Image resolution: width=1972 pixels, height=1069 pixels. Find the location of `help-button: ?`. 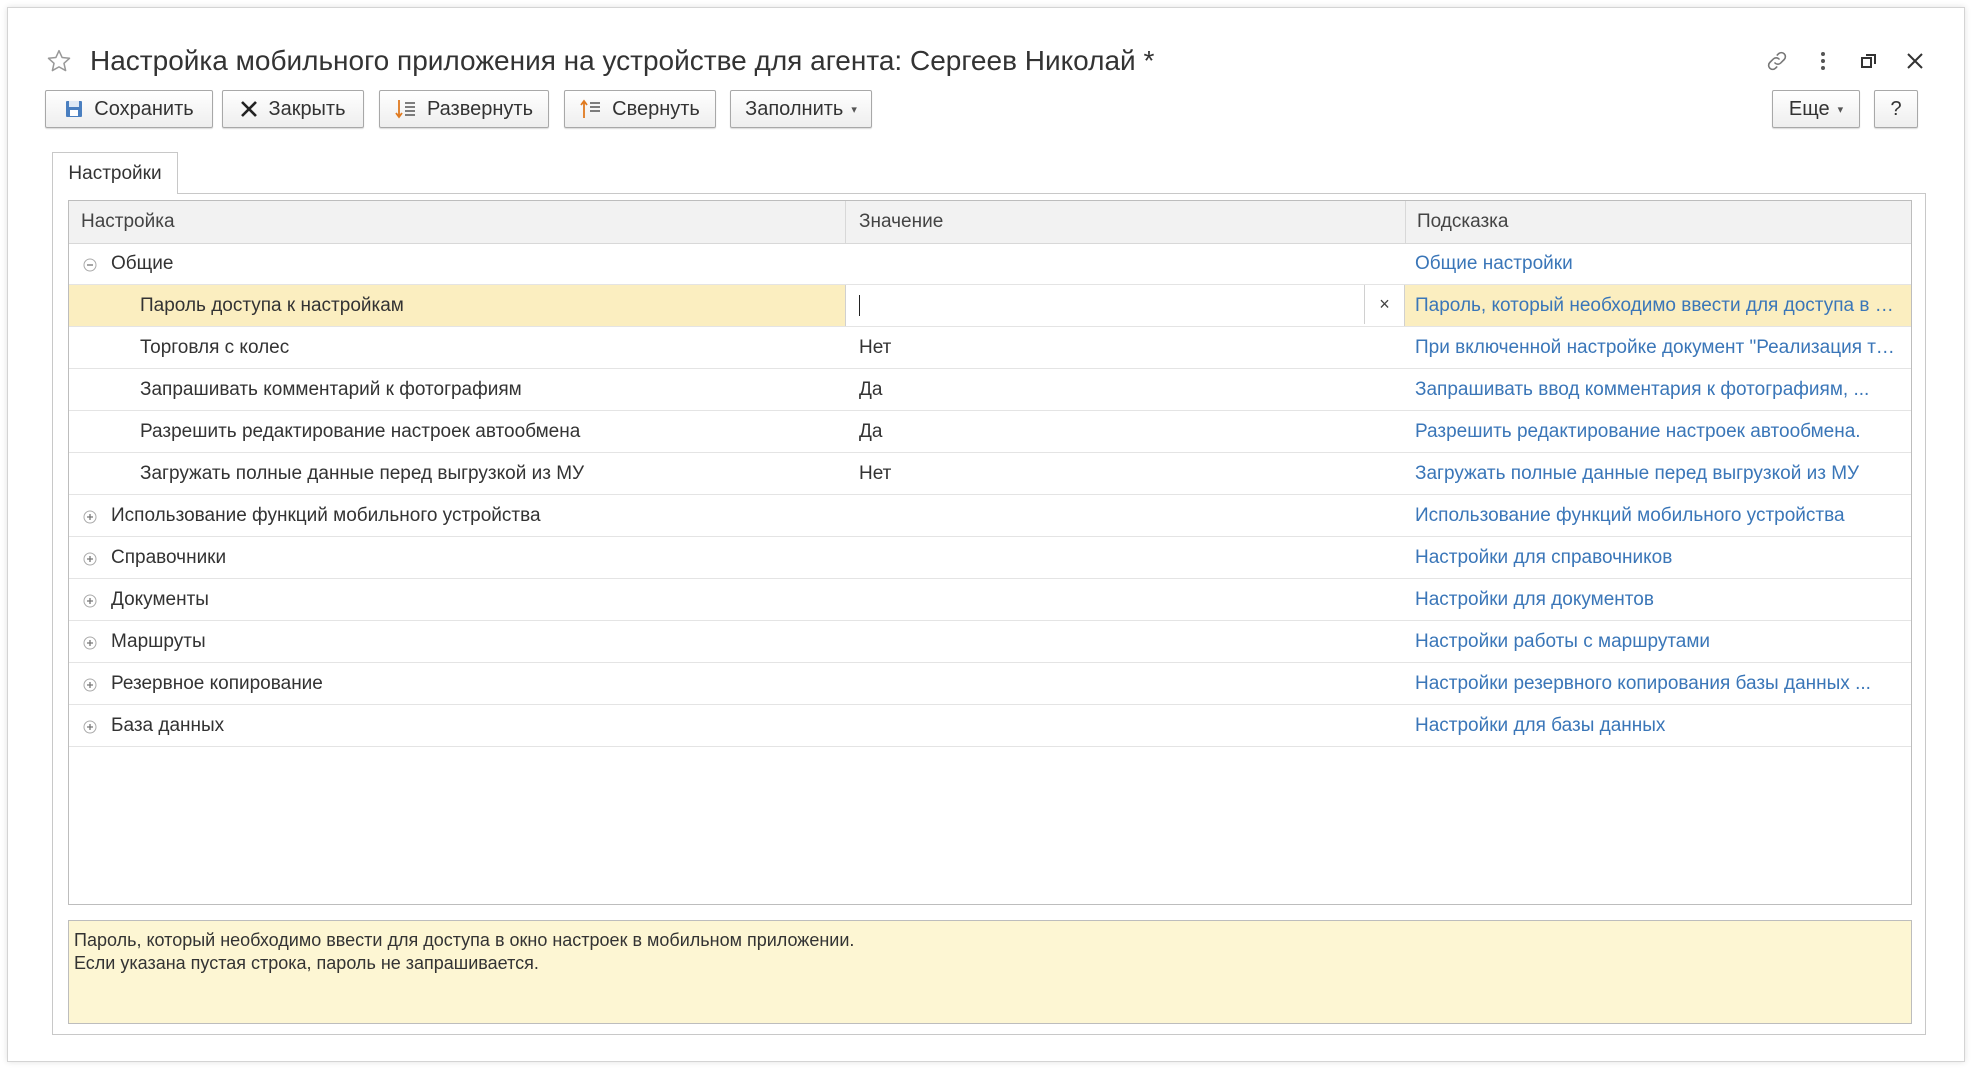

help-button: ? is located at coordinates (1896, 109).